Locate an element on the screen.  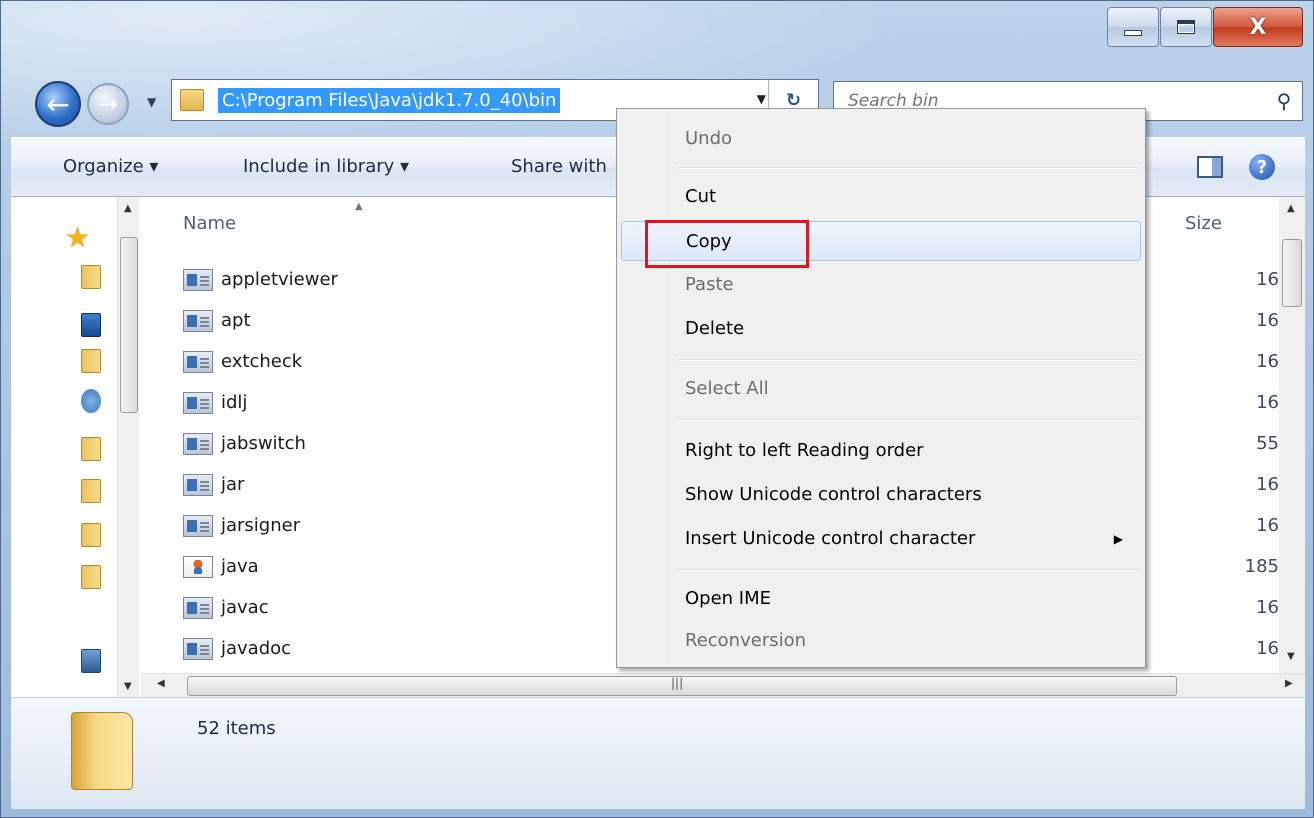
name-column-header: Name is located at coordinates (209, 223).